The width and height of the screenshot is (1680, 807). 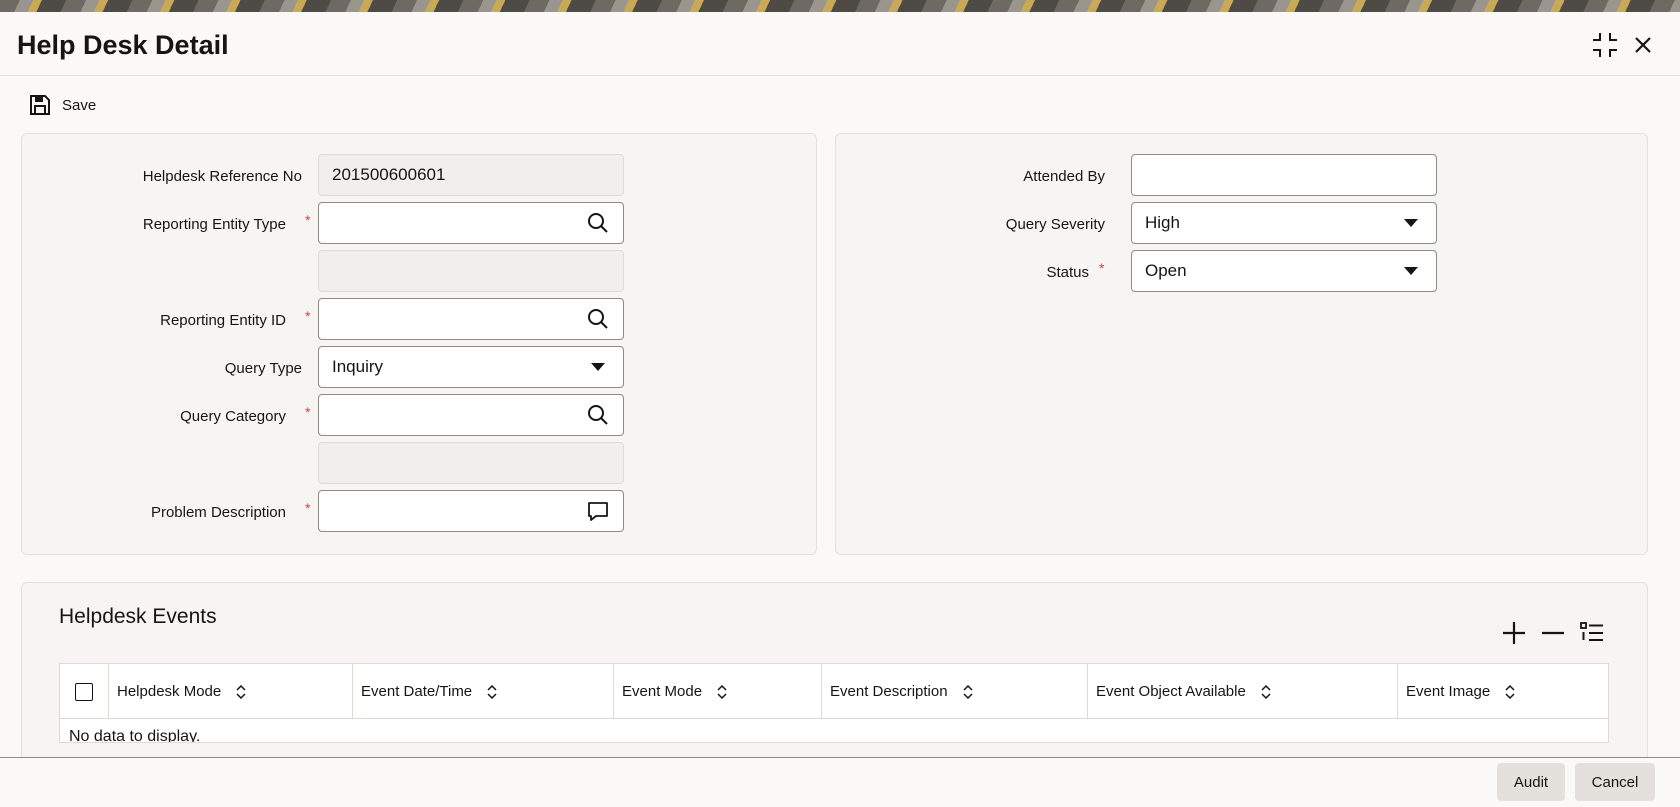 I want to click on query-severity-label: Query Severity, so click(x=1055, y=224).